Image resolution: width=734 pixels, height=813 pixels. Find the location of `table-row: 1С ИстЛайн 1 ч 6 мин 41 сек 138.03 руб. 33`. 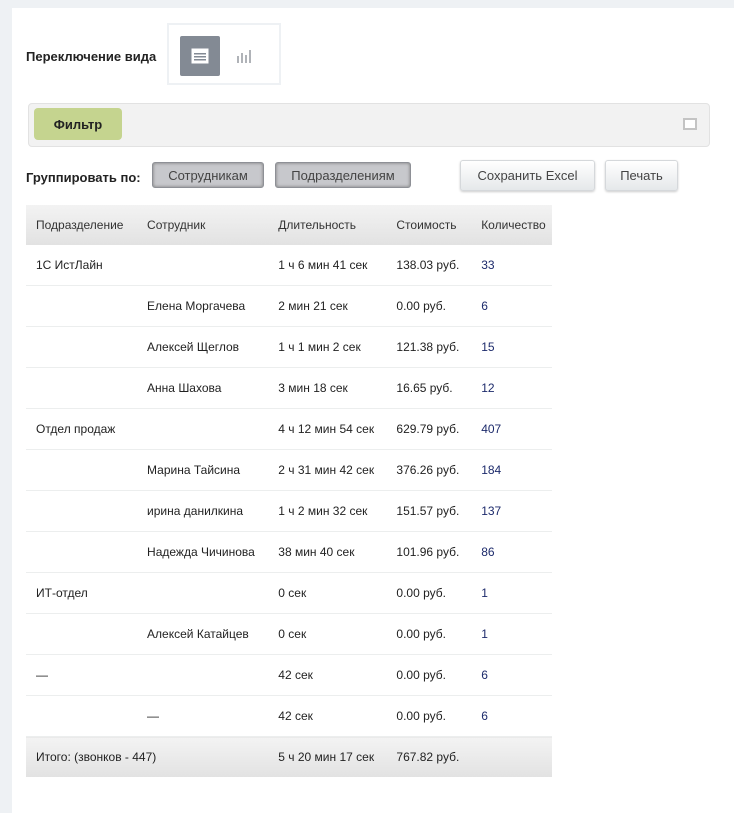

table-row: 1С ИстЛайн 1 ч 6 мин 41 сек 138.03 руб. 33 is located at coordinates (289, 265).